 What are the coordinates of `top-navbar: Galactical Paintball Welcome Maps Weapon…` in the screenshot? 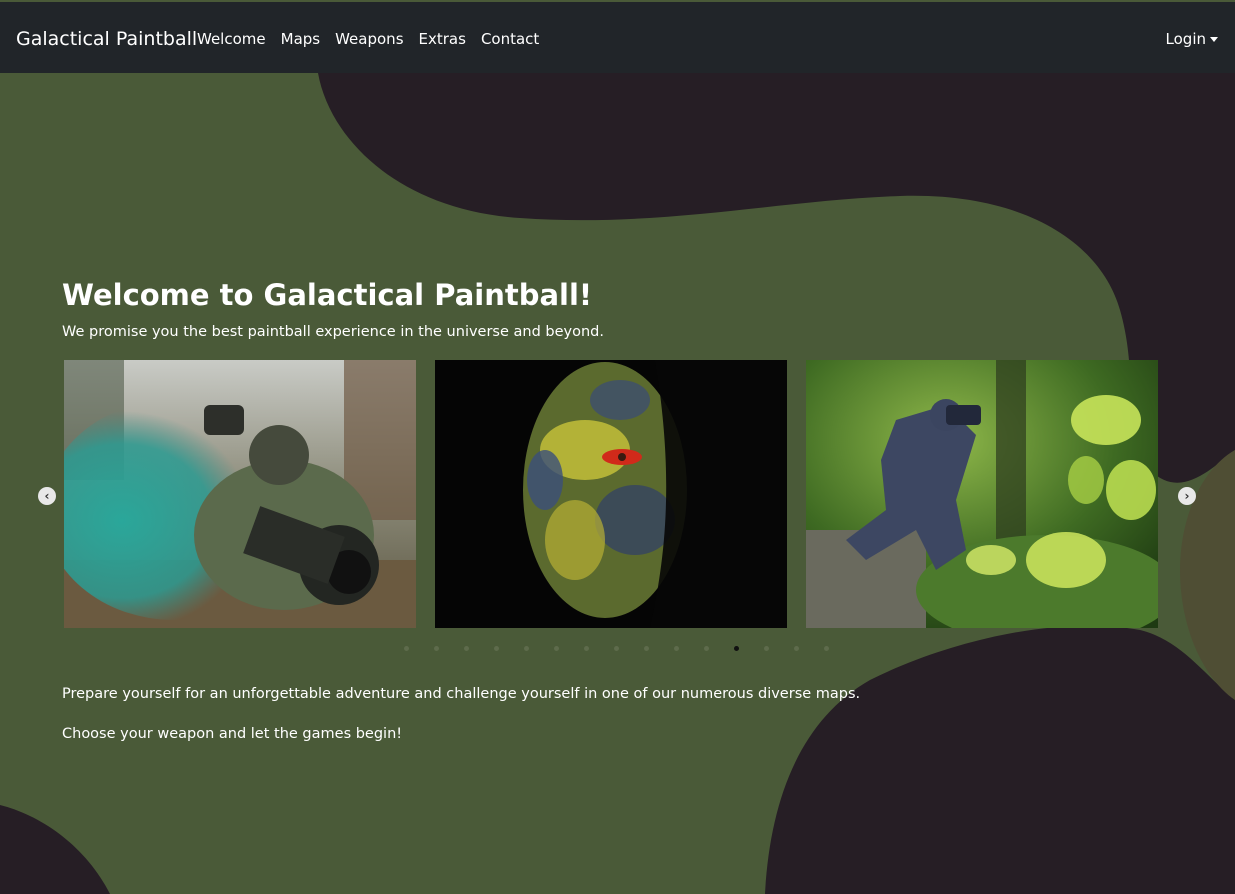 It's located at (617, 37).